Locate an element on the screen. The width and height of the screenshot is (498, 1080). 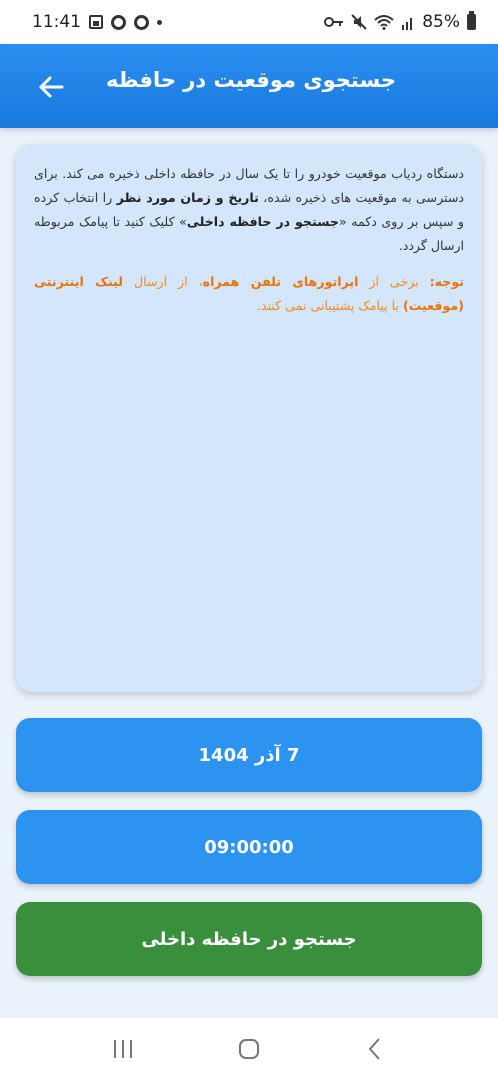
gallery-notification-icon is located at coordinates (96, 22).